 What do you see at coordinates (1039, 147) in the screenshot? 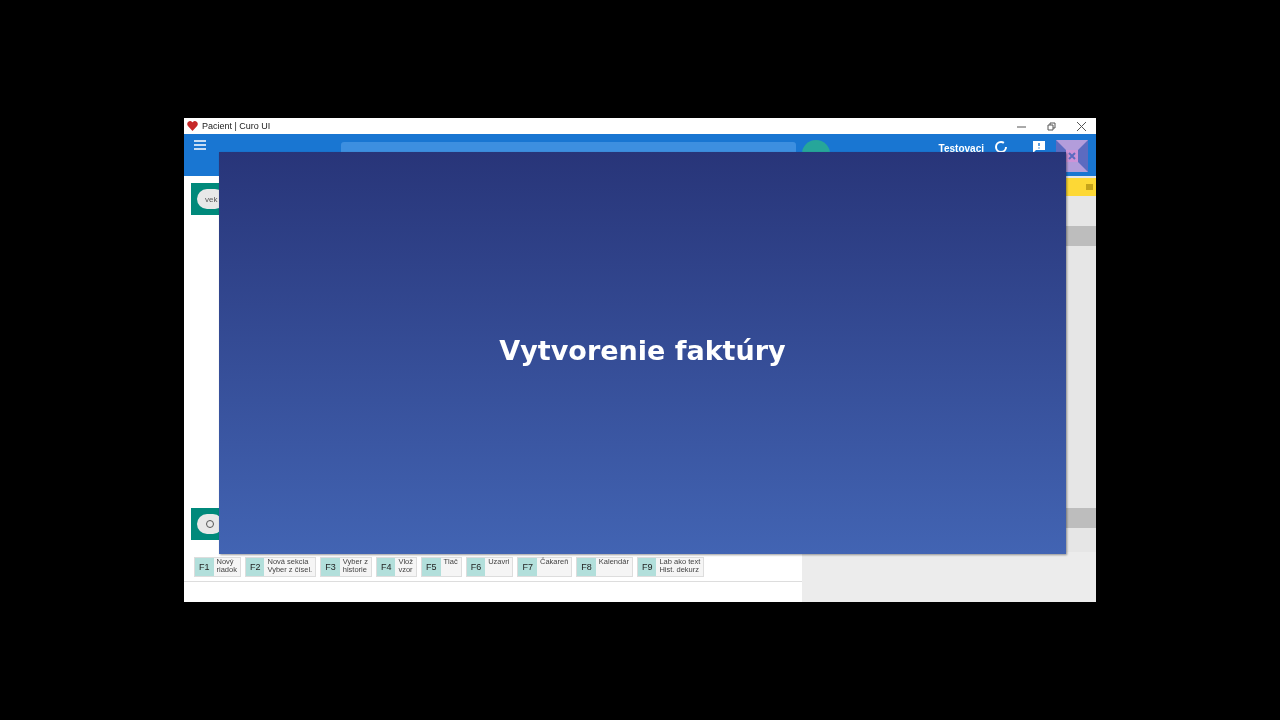
I see `message-icon` at bounding box center [1039, 147].